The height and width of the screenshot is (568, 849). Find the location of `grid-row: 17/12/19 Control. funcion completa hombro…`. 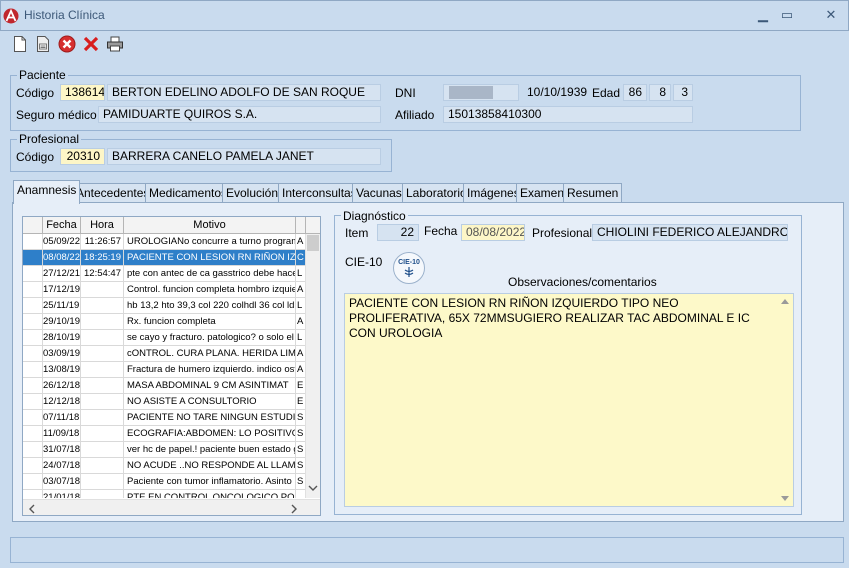

grid-row: 17/12/19 Control. funcion completa hombro… is located at coordinates (171, 290).